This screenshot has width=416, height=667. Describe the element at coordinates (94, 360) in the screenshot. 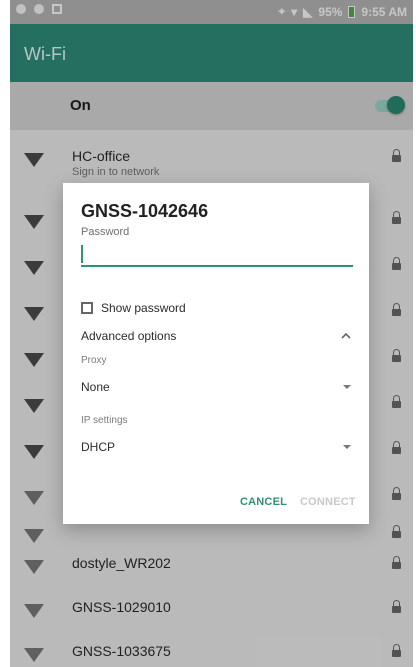

I see `proxy-label: Proxy` at that location.